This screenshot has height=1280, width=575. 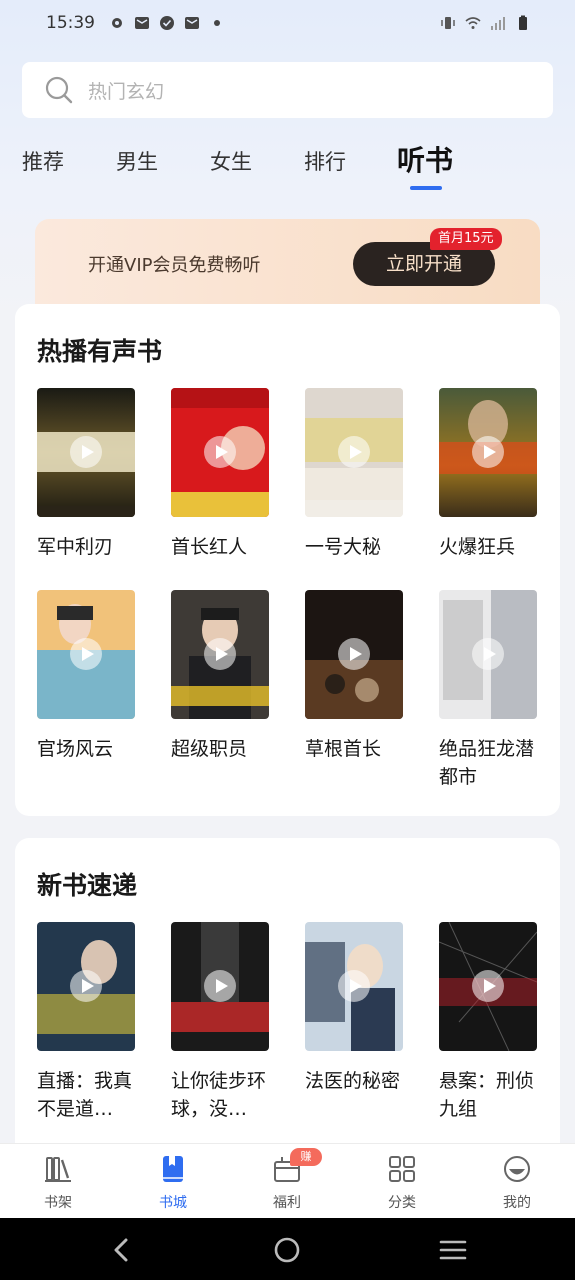 What do you see at coordinates (75, 749) in the screenshot?
I see `book-title: 官场风云` at bounding box center [75, 749].